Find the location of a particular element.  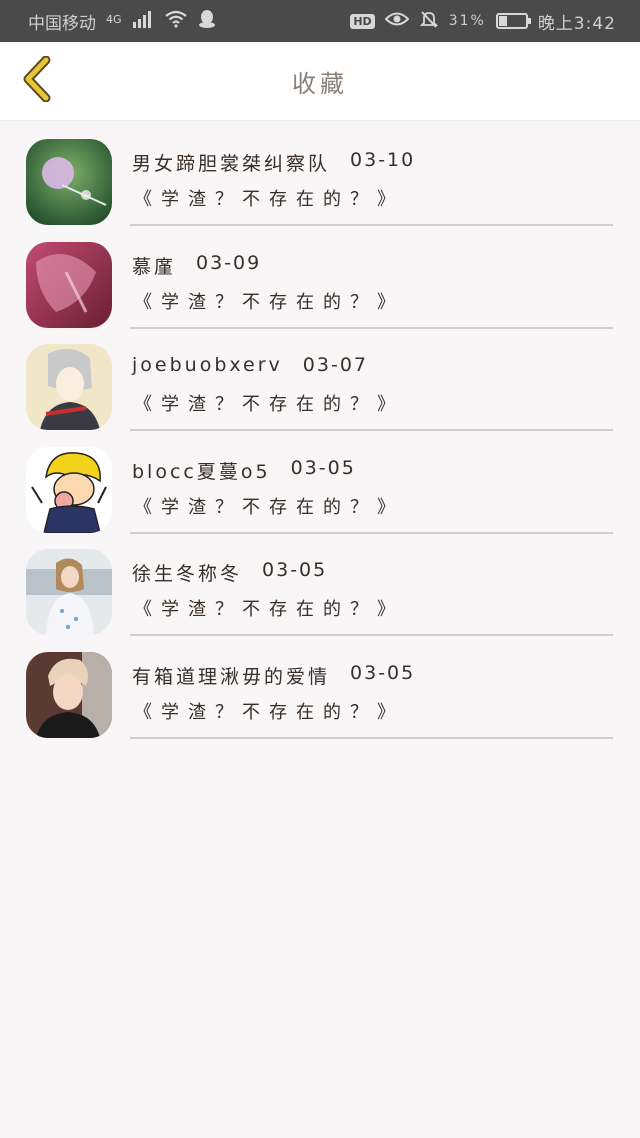

page-title: 收藏 is located at coordinates (320, 83).